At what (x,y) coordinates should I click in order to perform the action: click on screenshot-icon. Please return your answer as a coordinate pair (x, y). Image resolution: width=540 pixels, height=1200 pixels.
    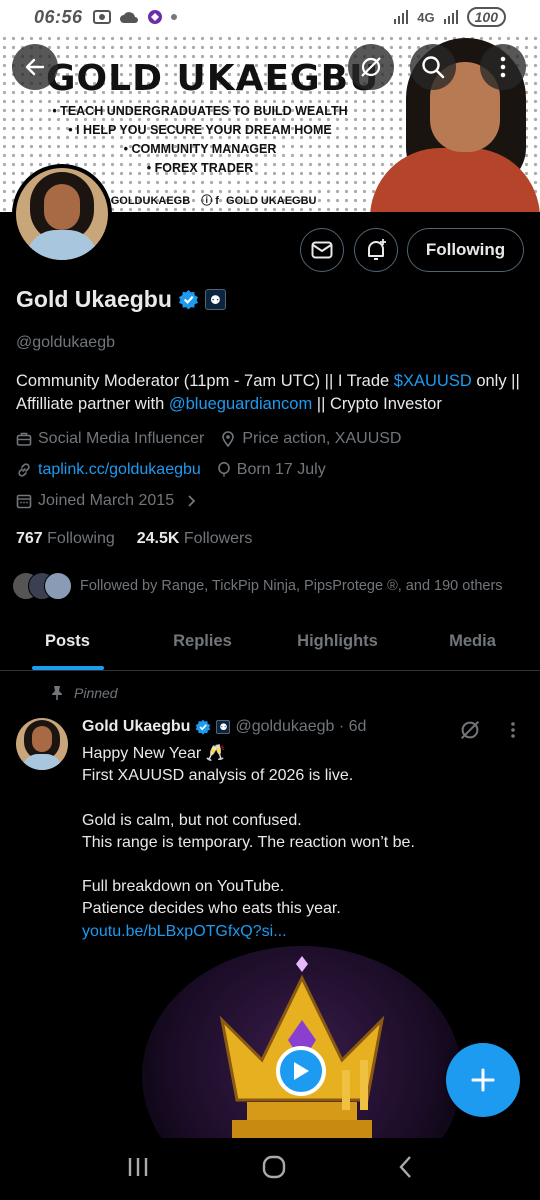
    Looking at the image, I should click on (101, 17).